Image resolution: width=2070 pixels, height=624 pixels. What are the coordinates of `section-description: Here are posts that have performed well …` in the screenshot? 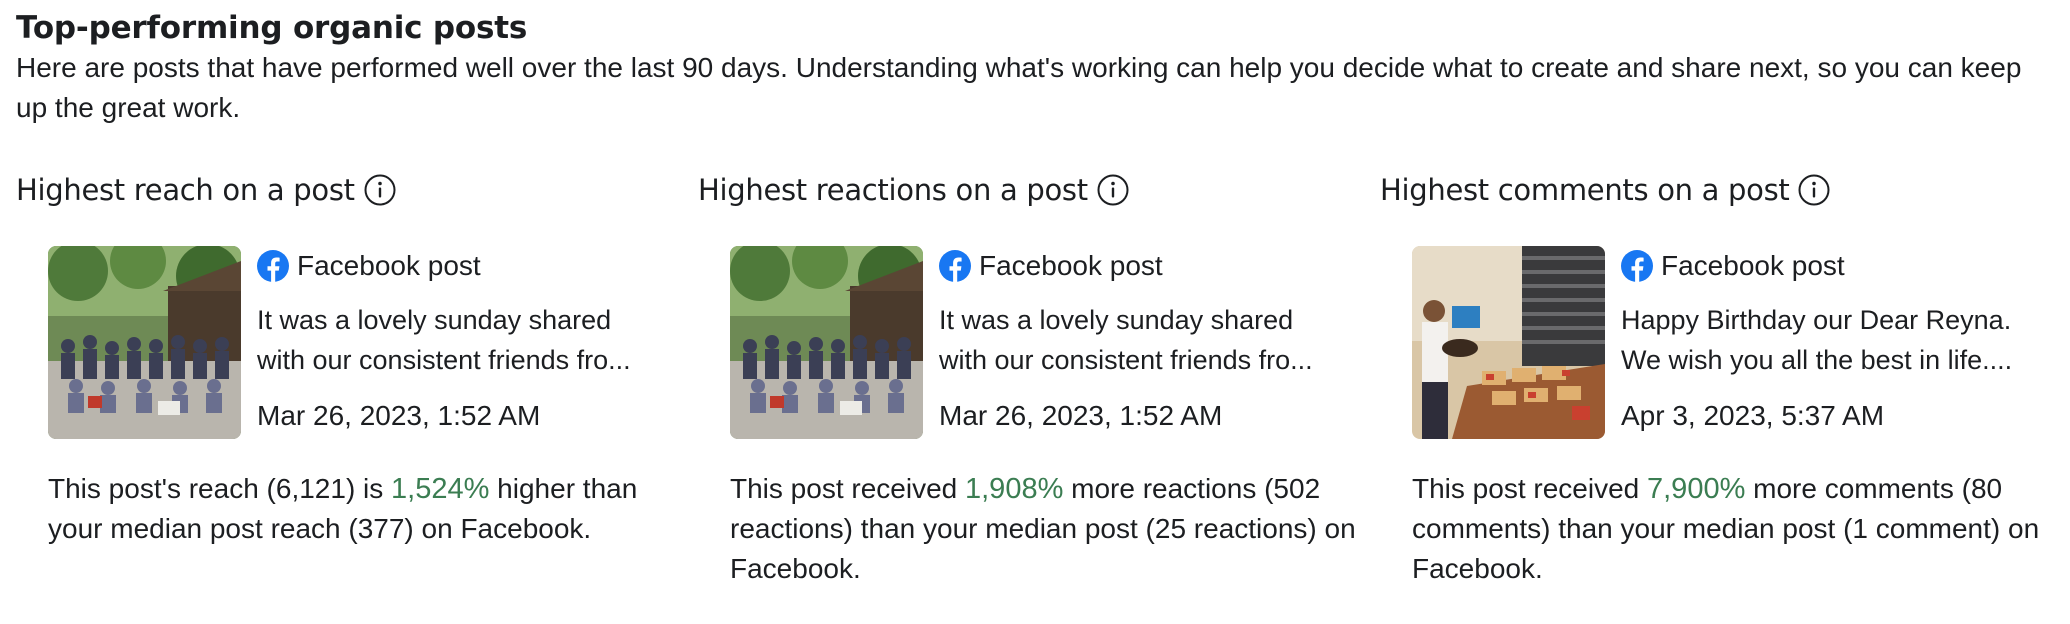 It's located at (1019, 87).